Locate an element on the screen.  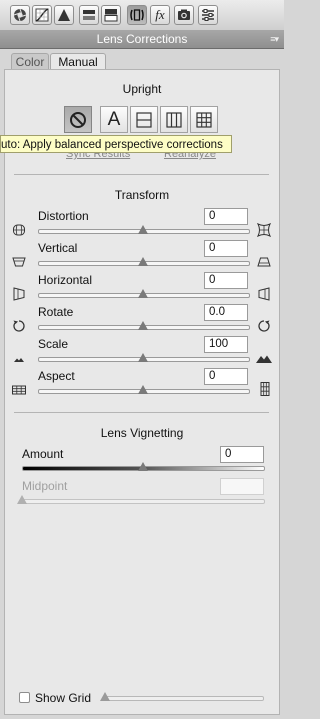
perspective-left-icon is located at coordinates (19, 294).